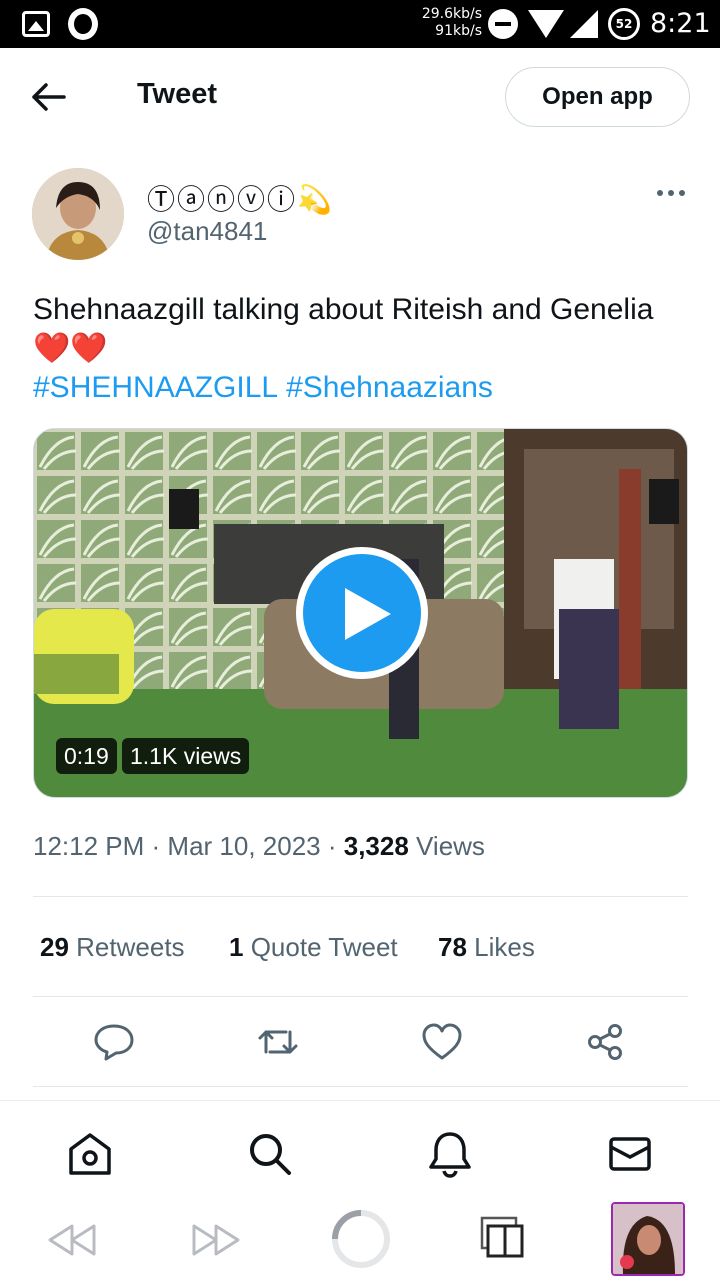 This screenshot has width=720, height=1280. I want to click on retweet-icon, so click(278, 1042).